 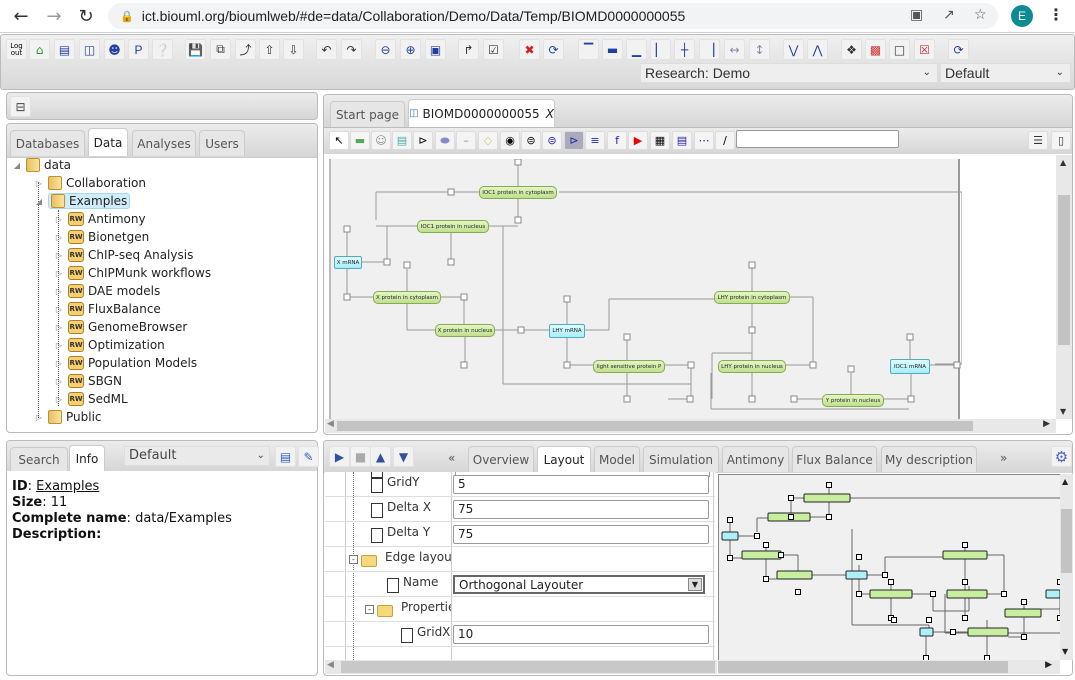 I want to click on diagram-node: X mRNA, so click(x=348, y=262).